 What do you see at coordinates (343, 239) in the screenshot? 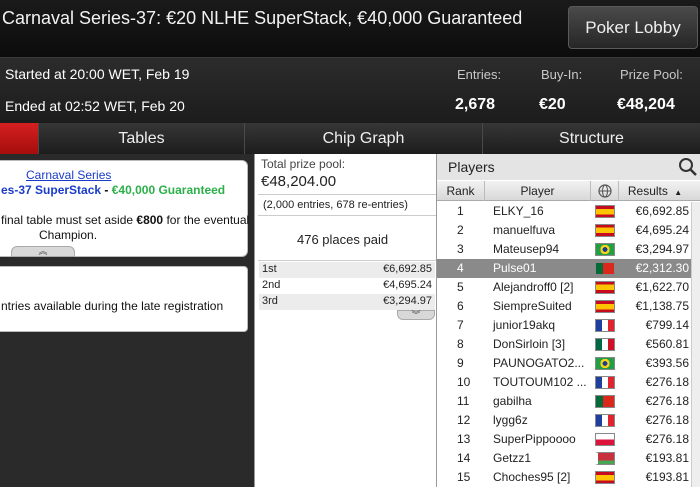
I see `places-paid: 476 places paid` at bounding box center [343, 239].